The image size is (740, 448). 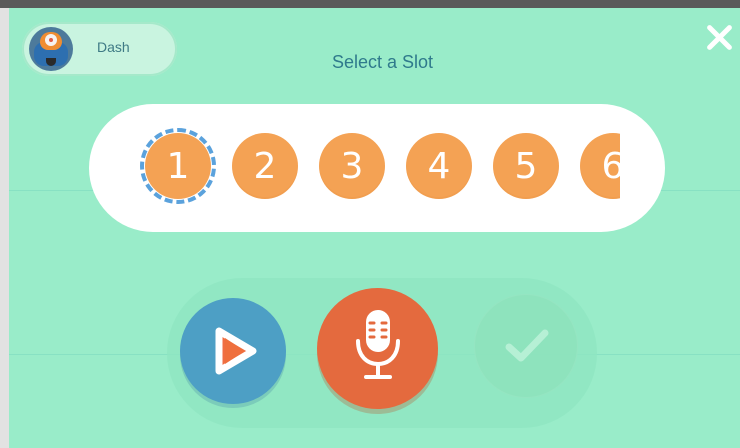 What do you see at coordinates (378, 344) in the screenshot?
I see `microphone-icon` at bounding box center [378, 344].